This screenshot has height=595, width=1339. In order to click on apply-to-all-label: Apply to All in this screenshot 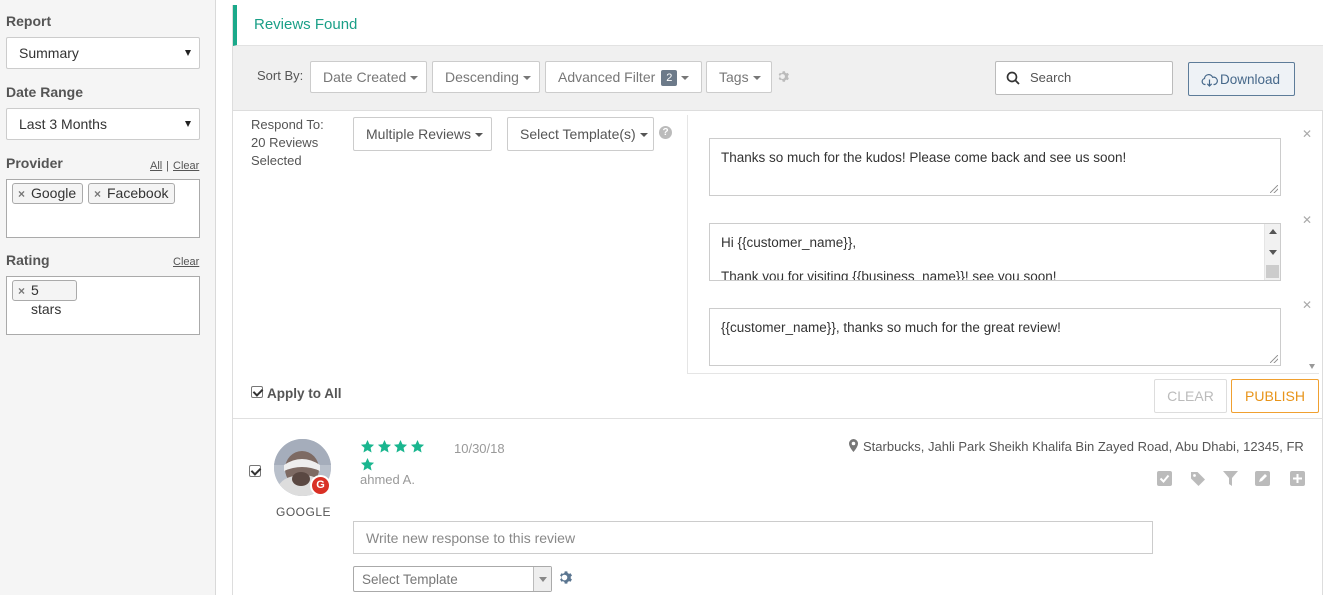, I will do `click(304, 393)`.